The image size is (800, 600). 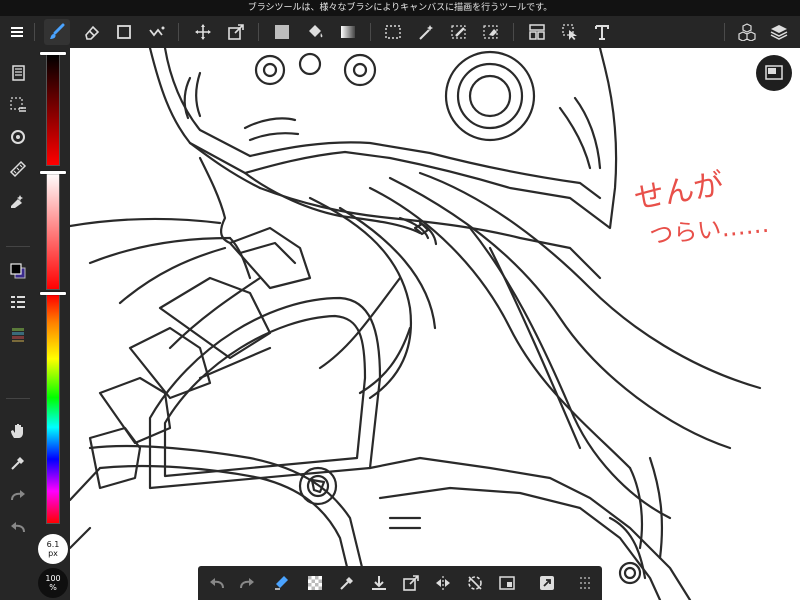 I want to click on flip-icon, so click(x=443, y=583).